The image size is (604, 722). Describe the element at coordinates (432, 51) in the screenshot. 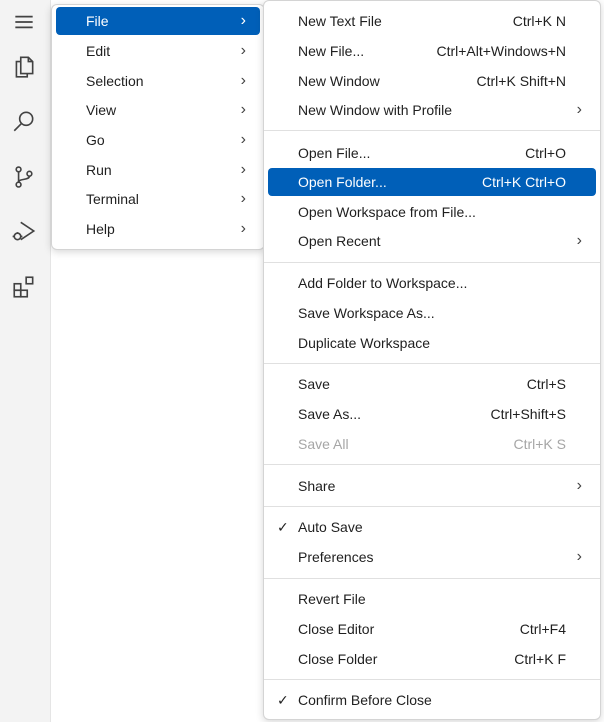

I see `menu-item-new-file: New File... Ctrl+Alt+Windows+N` at that location.